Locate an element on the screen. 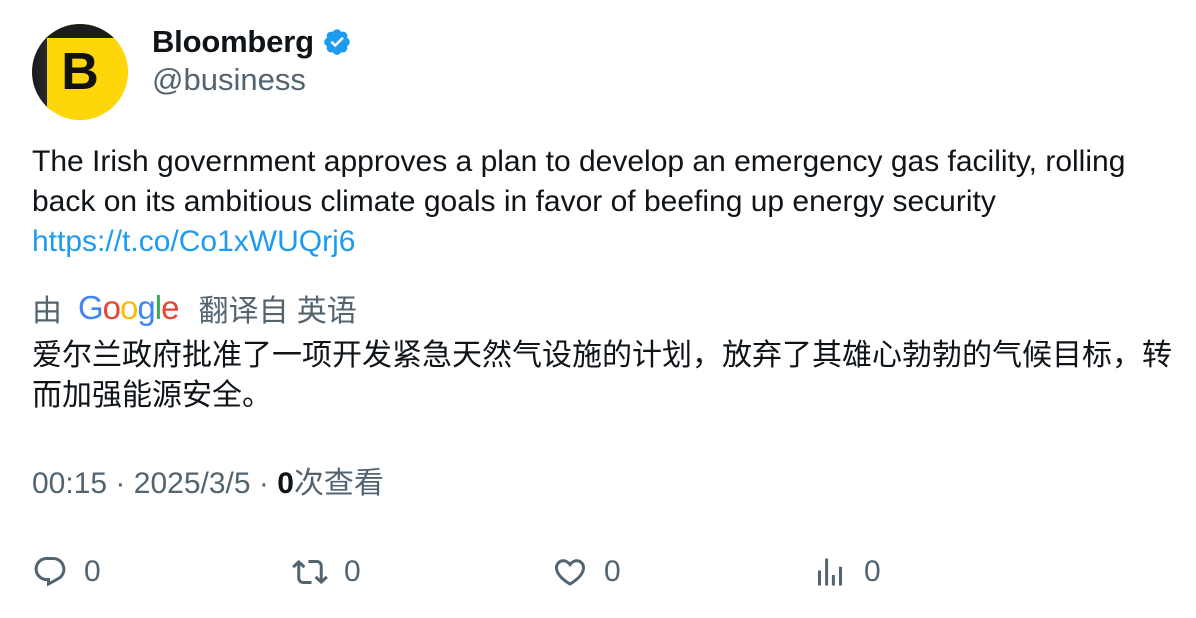  retweet-count: 0 is located at coordinates (352, 571).